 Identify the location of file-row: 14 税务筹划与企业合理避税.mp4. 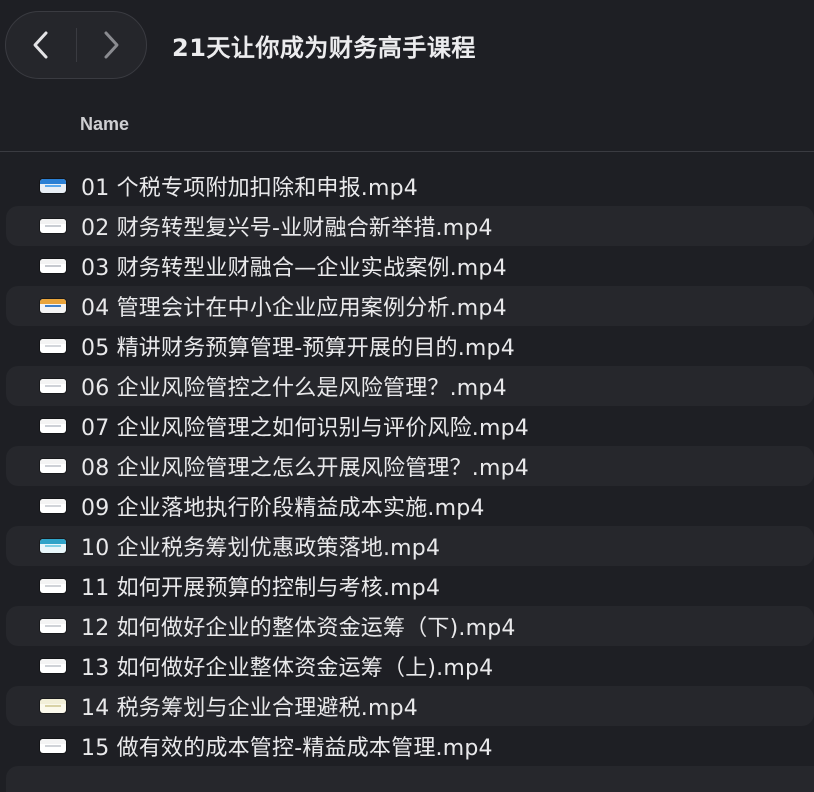
(410, 706).